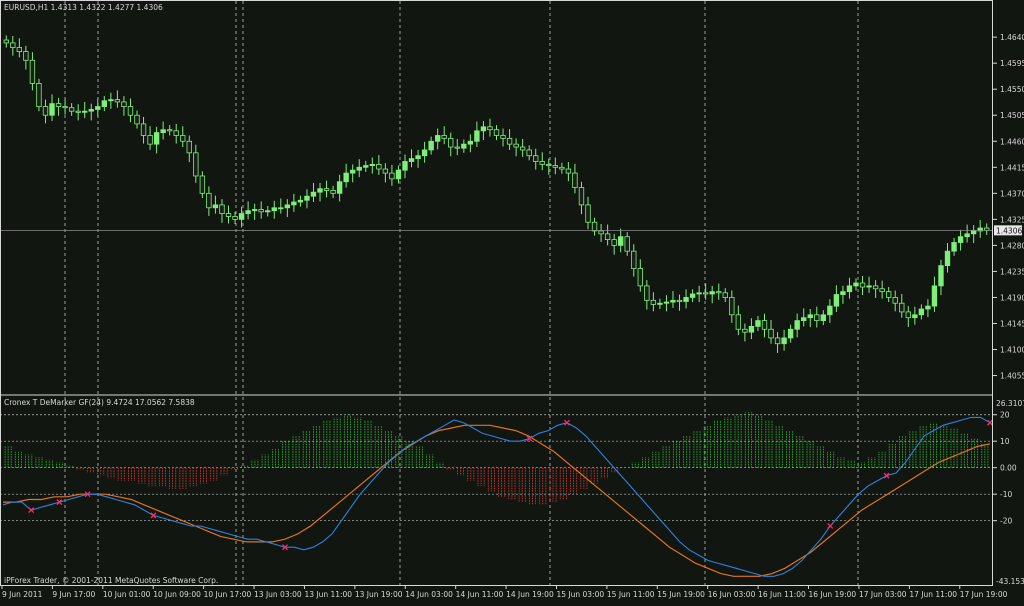 The height and width of the screenshot is (606, 1024). Describe the element at coordinates (480, 594) in the screenshot. I see `time-tick-label: 14 Jun 11:00` at that location.